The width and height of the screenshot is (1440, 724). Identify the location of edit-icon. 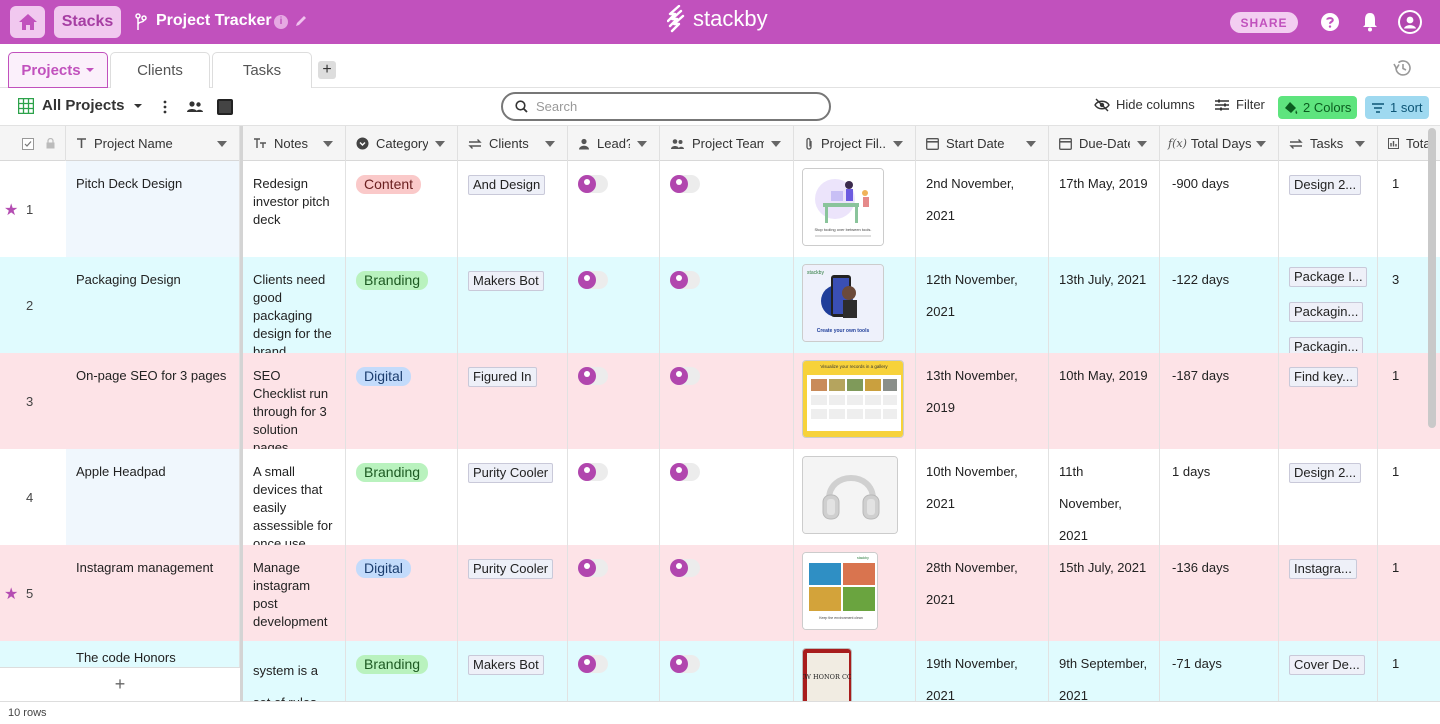
(301, 21).